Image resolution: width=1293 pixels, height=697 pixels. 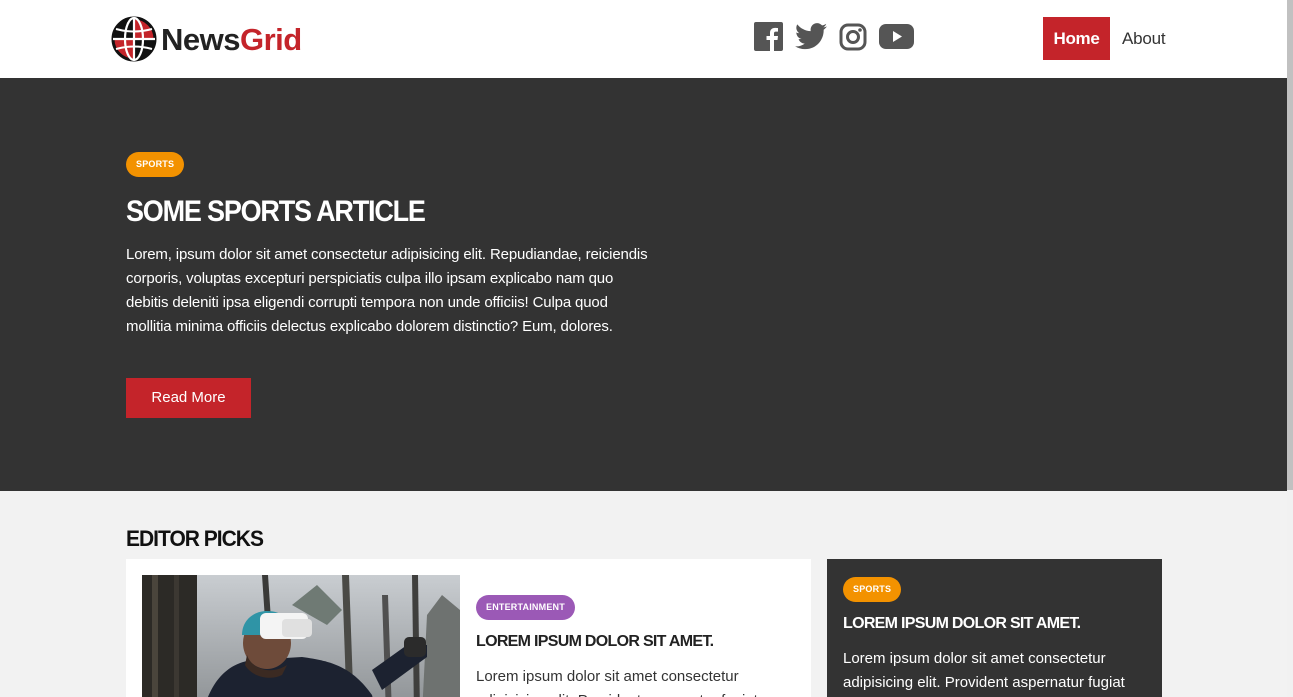 What do you see at coordinates (200, 39) in the screenshot?
I see `site-name-part1: News` at bounding box center [200, 39].